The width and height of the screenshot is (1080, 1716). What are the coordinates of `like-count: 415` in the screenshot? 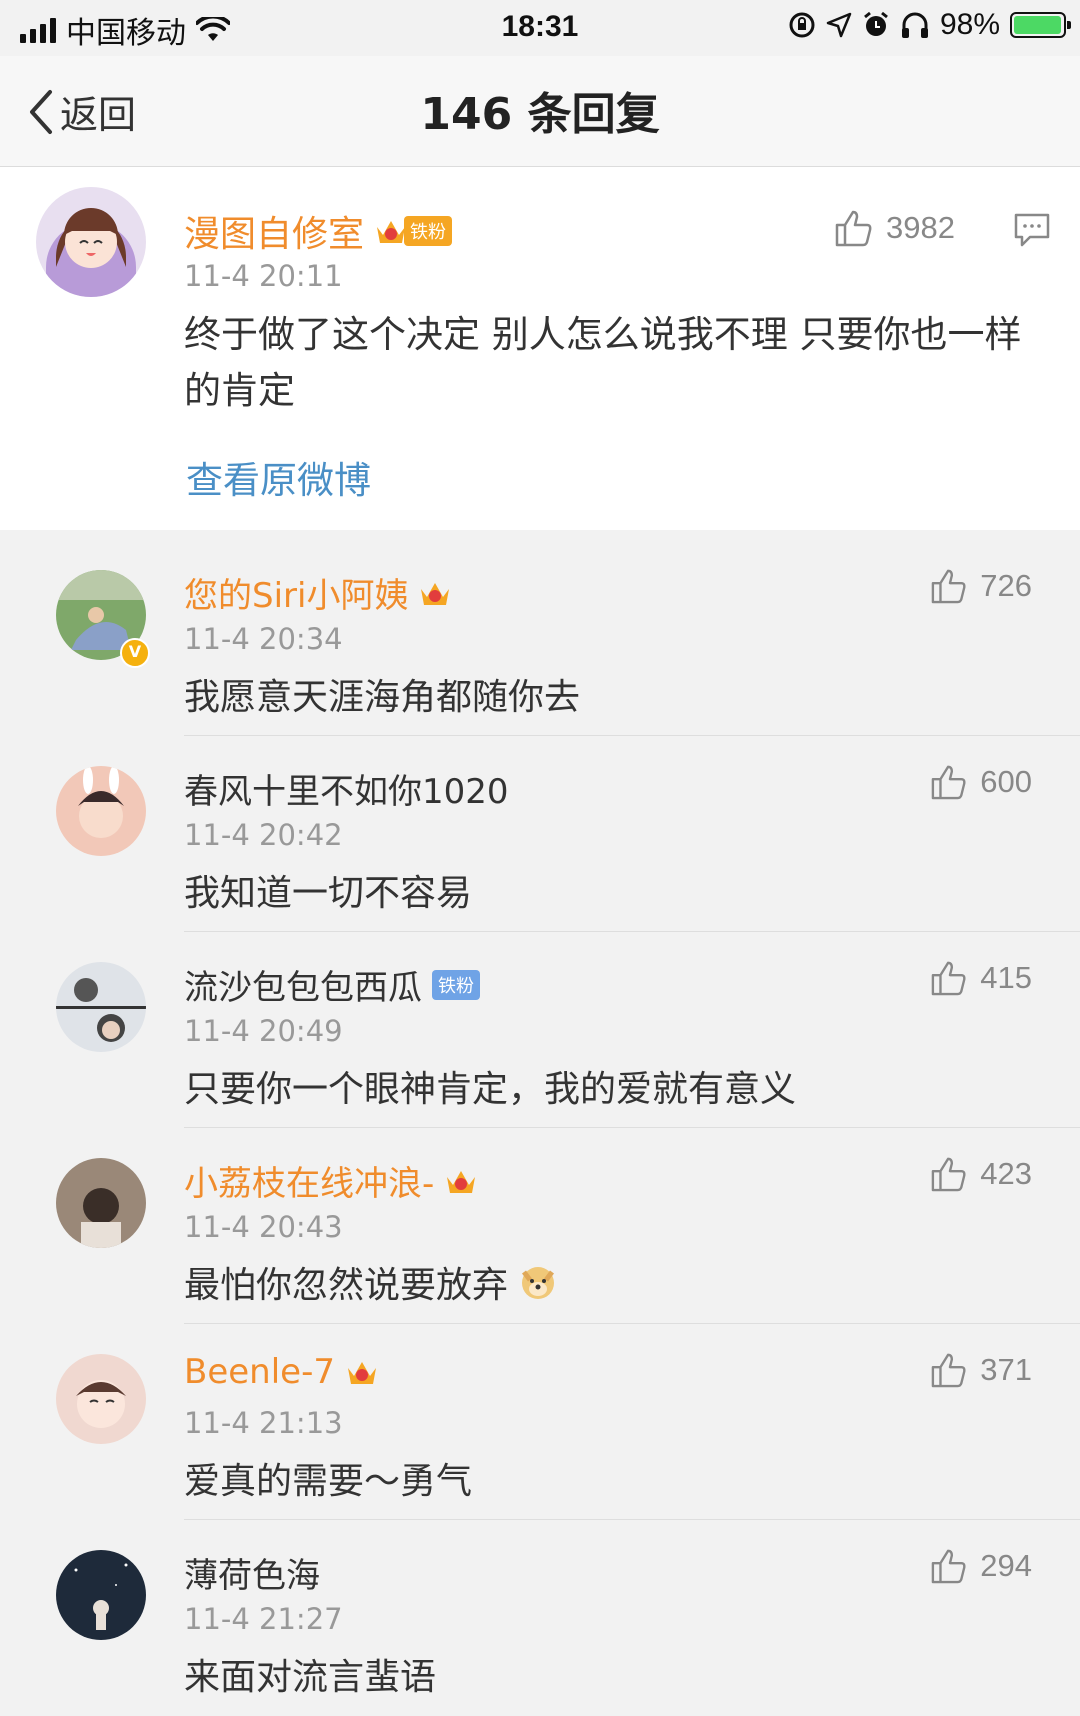 It's located at (1006, 977).